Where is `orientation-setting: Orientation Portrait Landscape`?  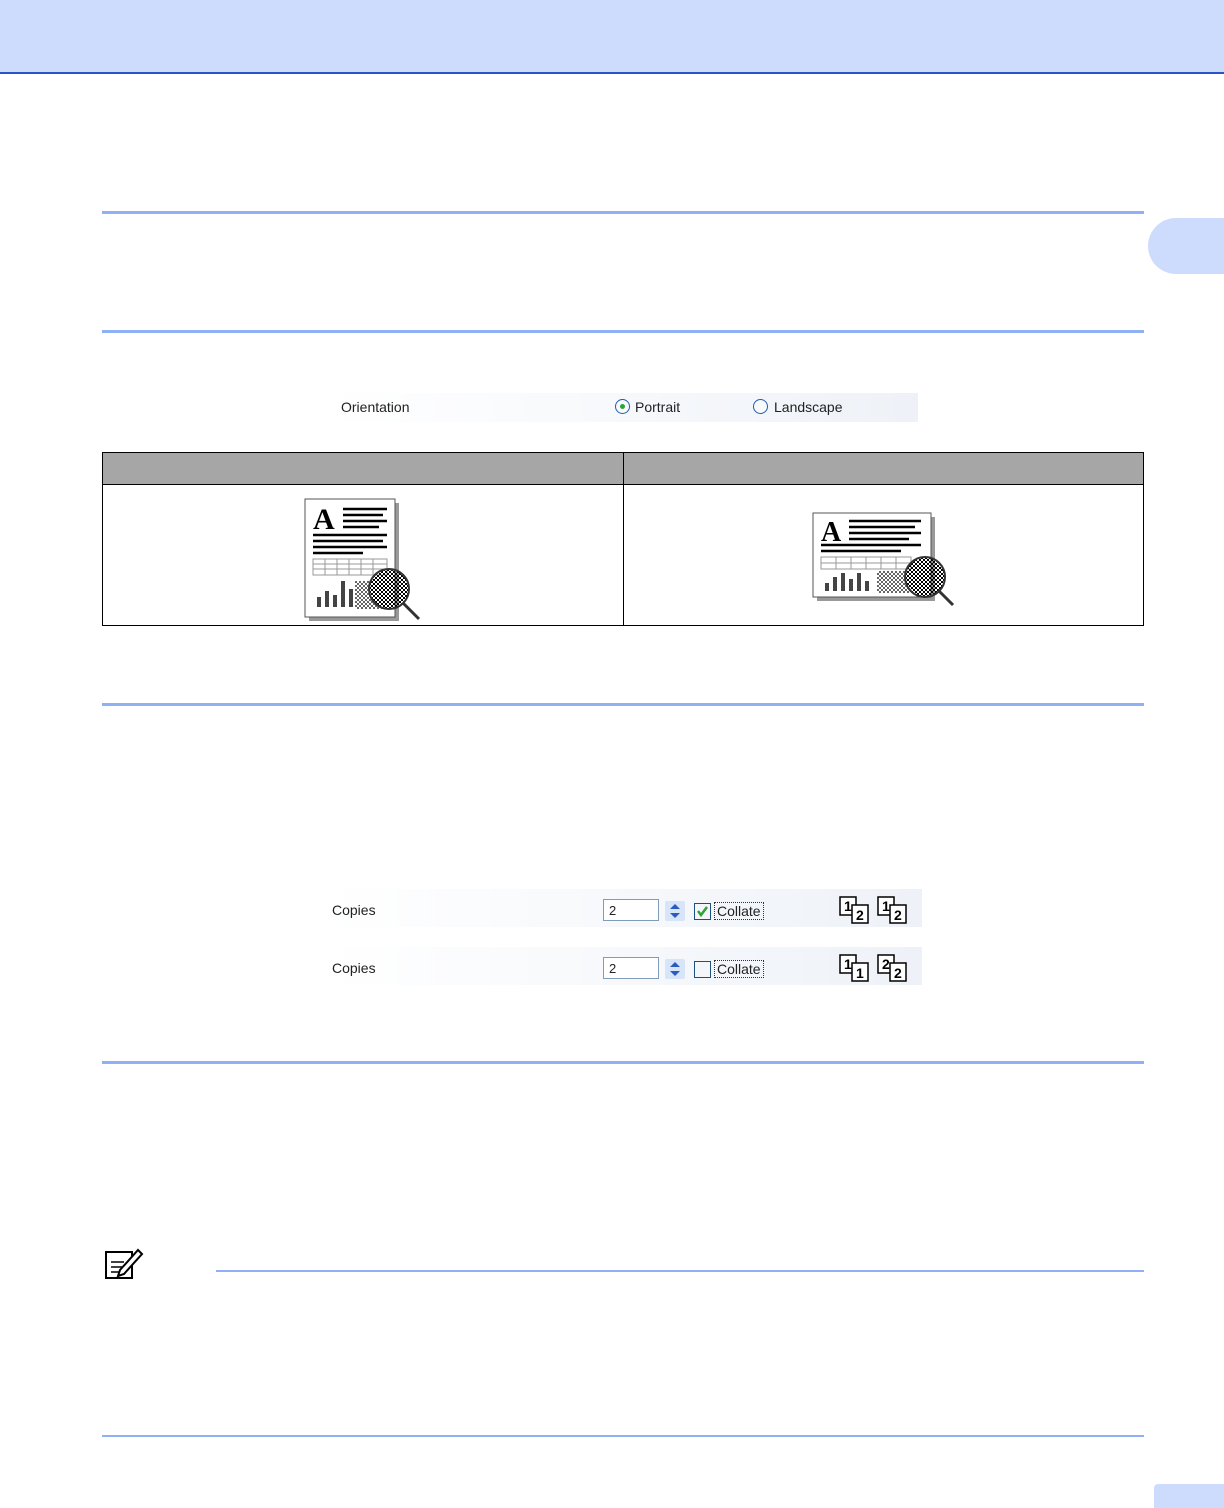 orientation-setting: Orientation Portrait Landscape is located at coordinates (623, 407).